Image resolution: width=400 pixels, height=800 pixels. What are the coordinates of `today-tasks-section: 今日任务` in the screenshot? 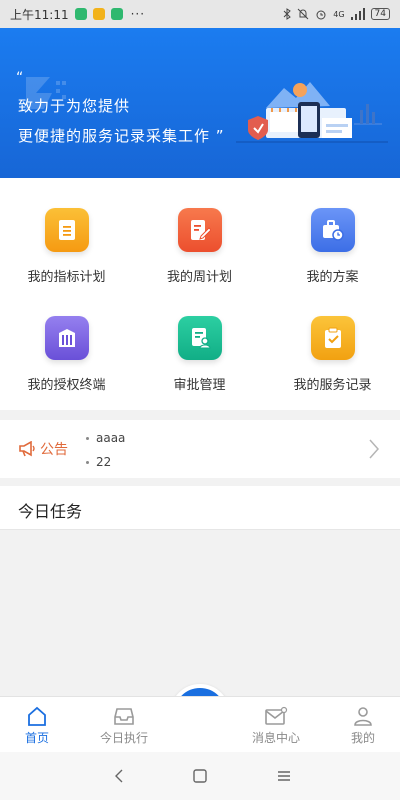 It's located at (200, 508).